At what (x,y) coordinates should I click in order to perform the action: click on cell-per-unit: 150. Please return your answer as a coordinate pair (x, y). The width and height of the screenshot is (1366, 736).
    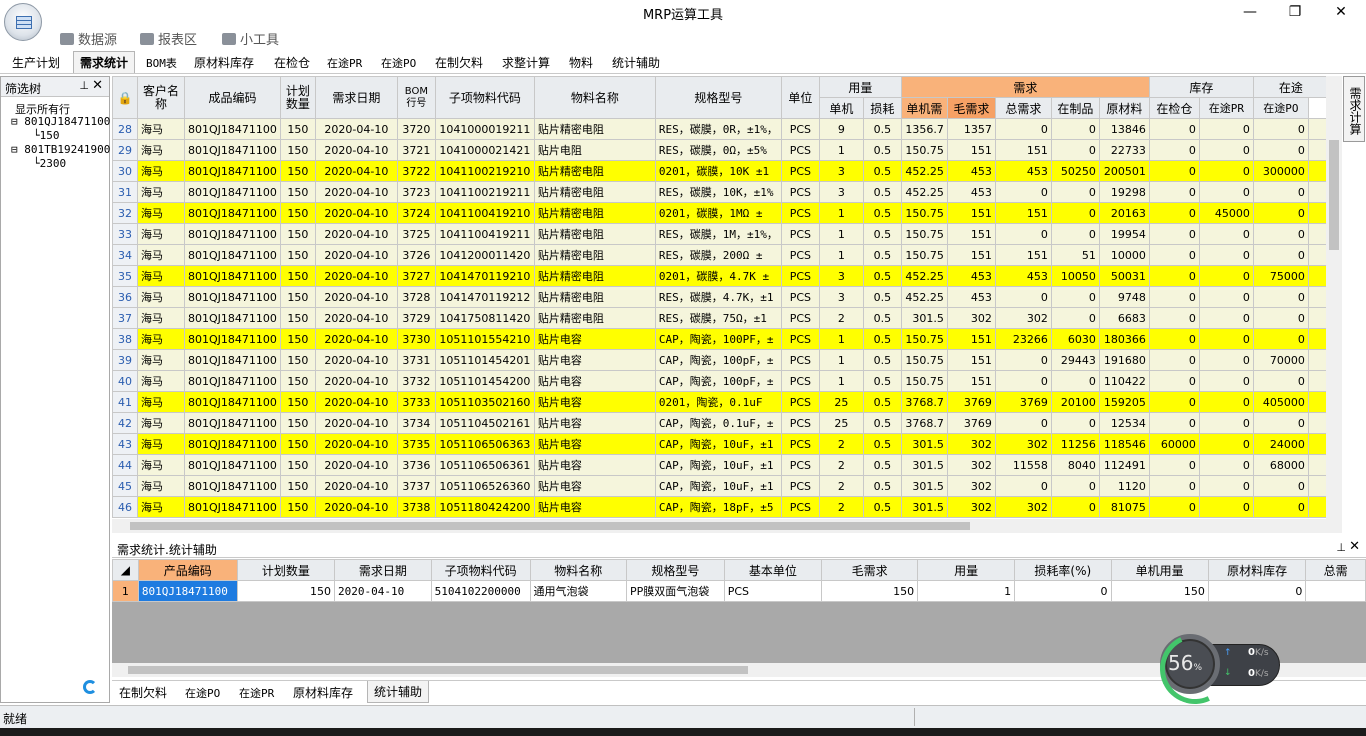
    Looking at the image, I should click on (1159, 591).